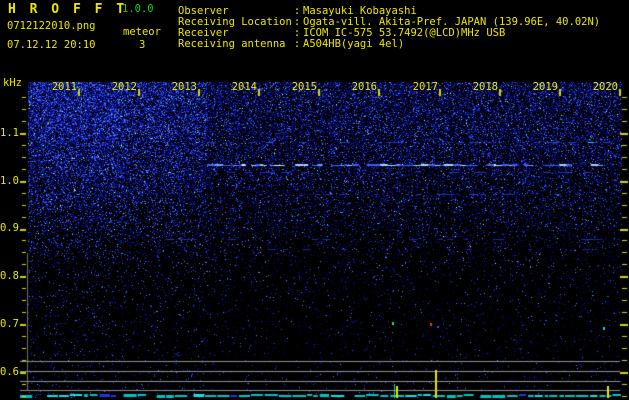  Describe the element at coordinates (485, 87) in the screenshot. I see `time-tick-label: 2018` at that location.